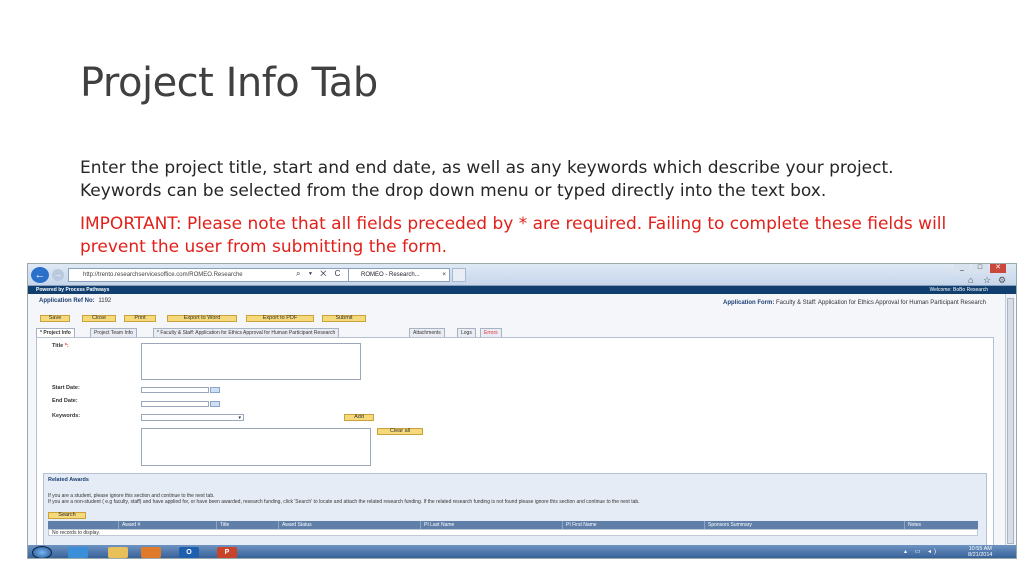 This screenshot has width=1024, height=576. Describe the element at coordinates (40, 275) in the screenshot. I see `back-arrow-icon: ←` at that location.